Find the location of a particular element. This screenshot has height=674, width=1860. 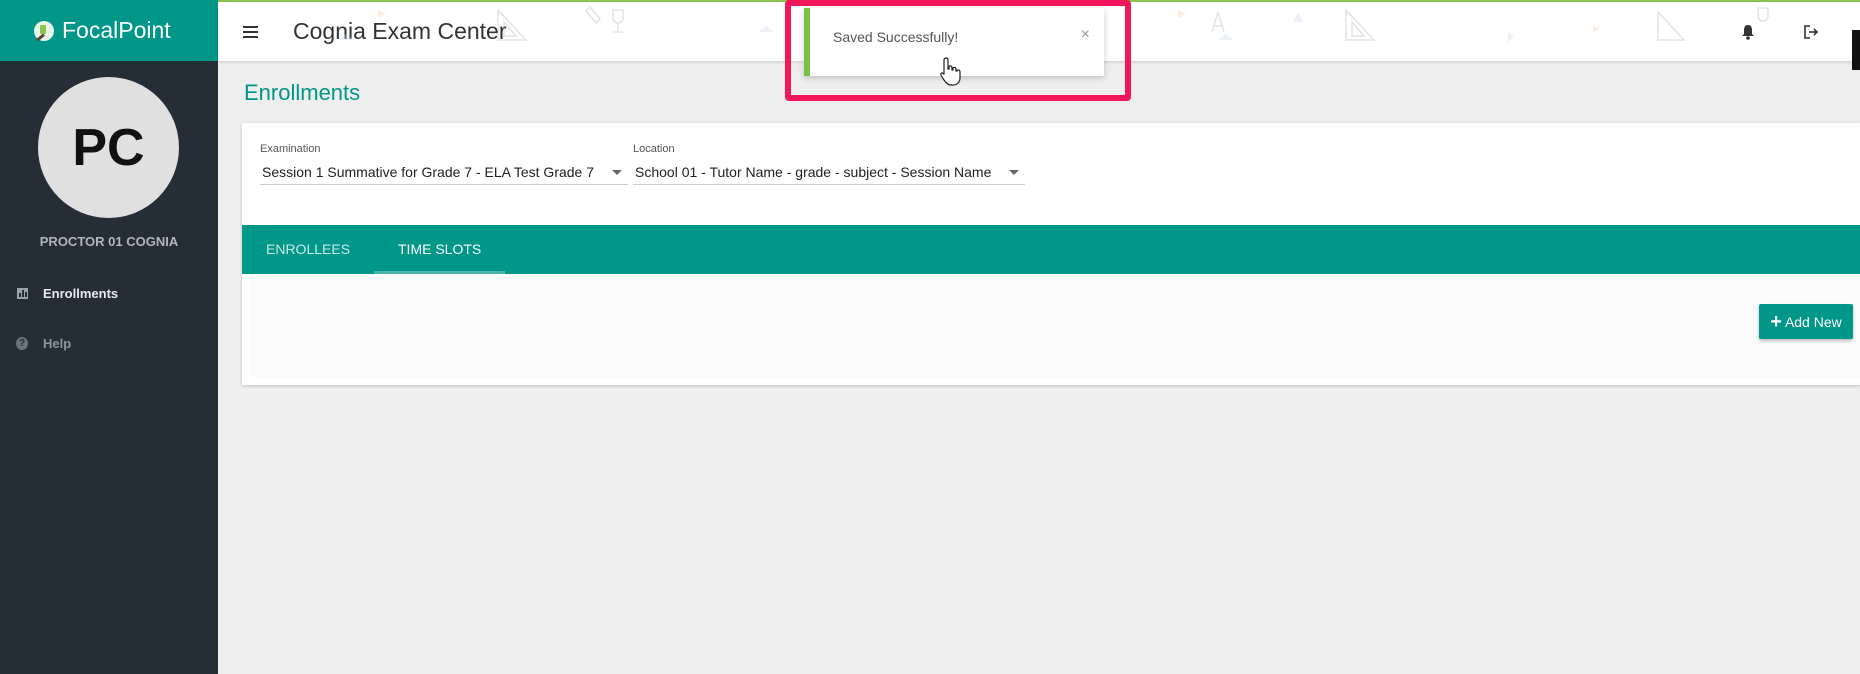

logout-icon is located at coordinates (1811, 32).